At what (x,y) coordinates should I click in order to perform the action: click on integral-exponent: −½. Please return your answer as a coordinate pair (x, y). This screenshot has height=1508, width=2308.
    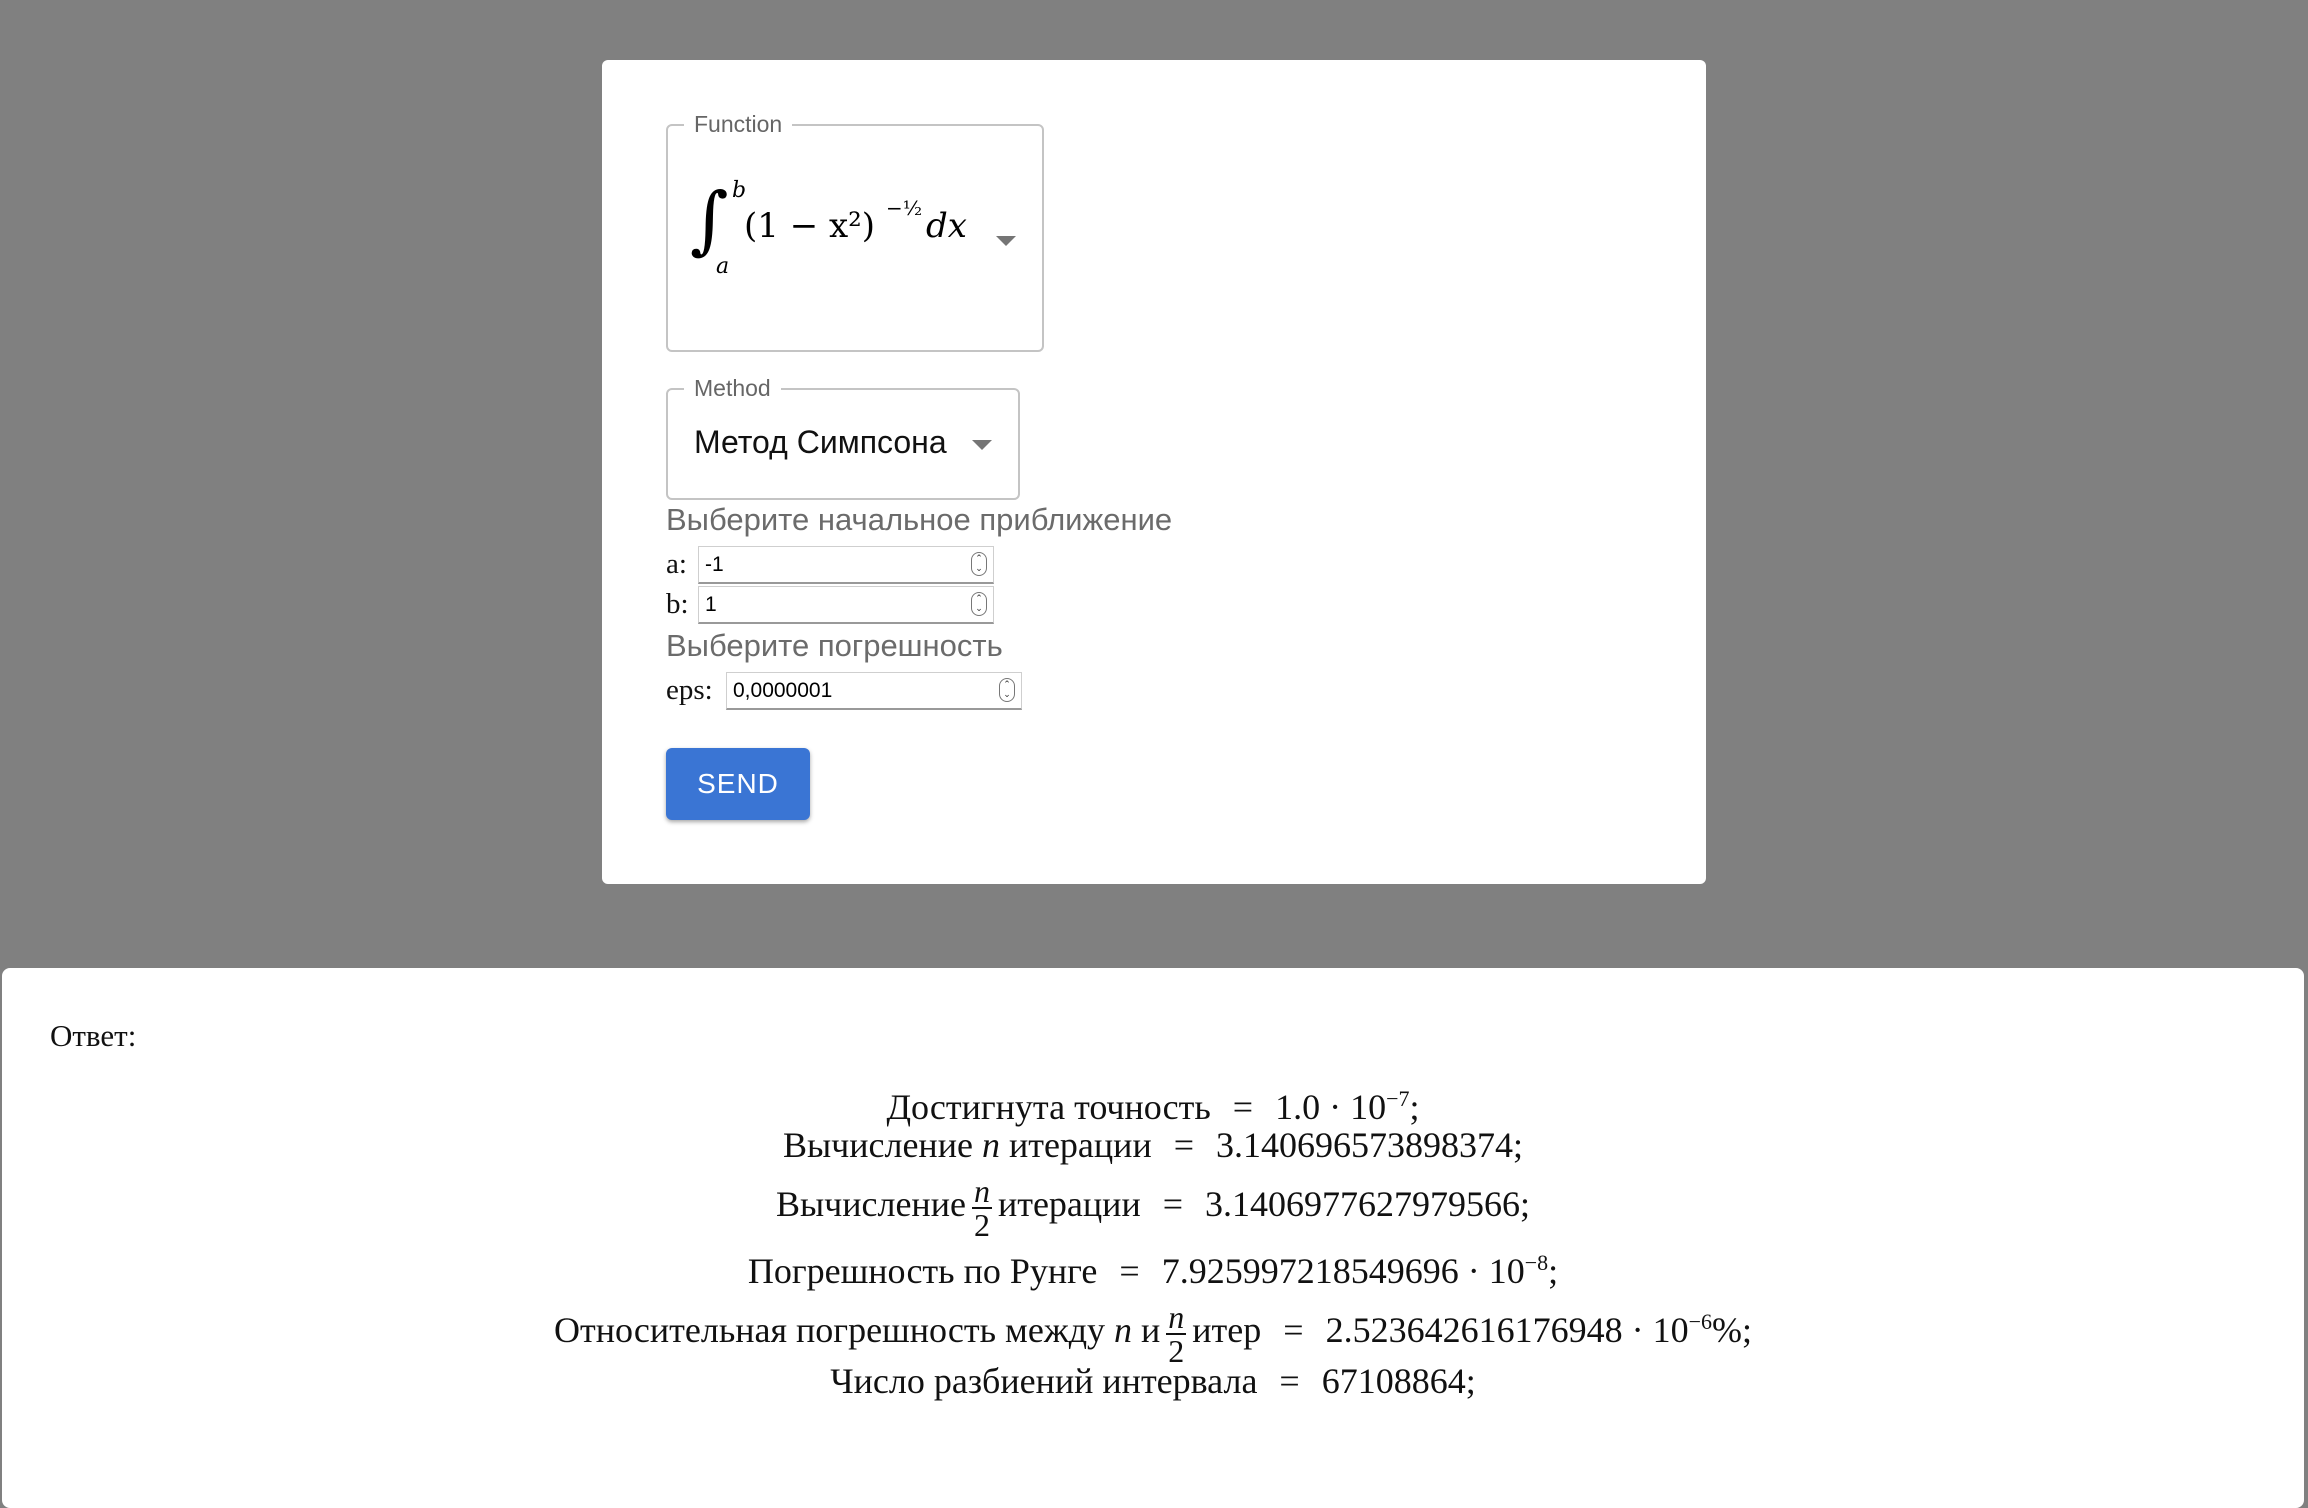
    Looking at the image, I should click on (904, 208).